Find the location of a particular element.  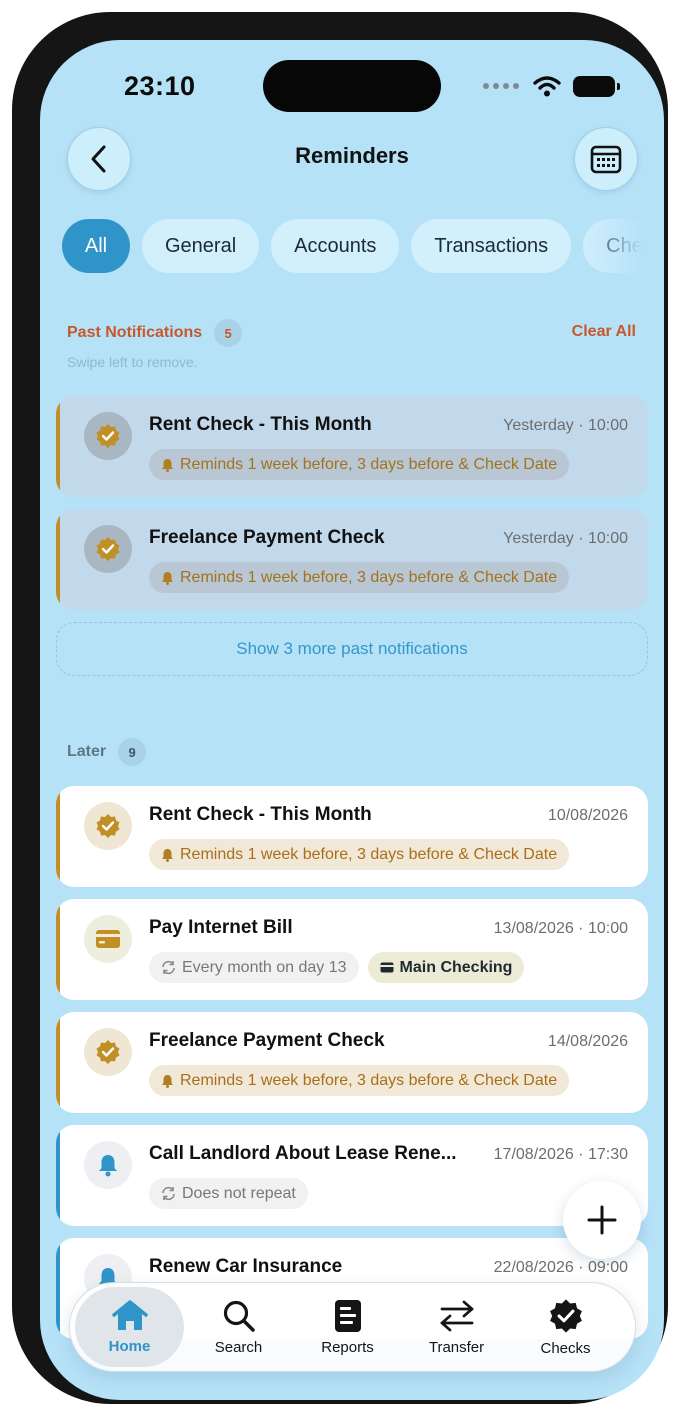

tab-reports: Reports is located at coordinates (347, 1327).